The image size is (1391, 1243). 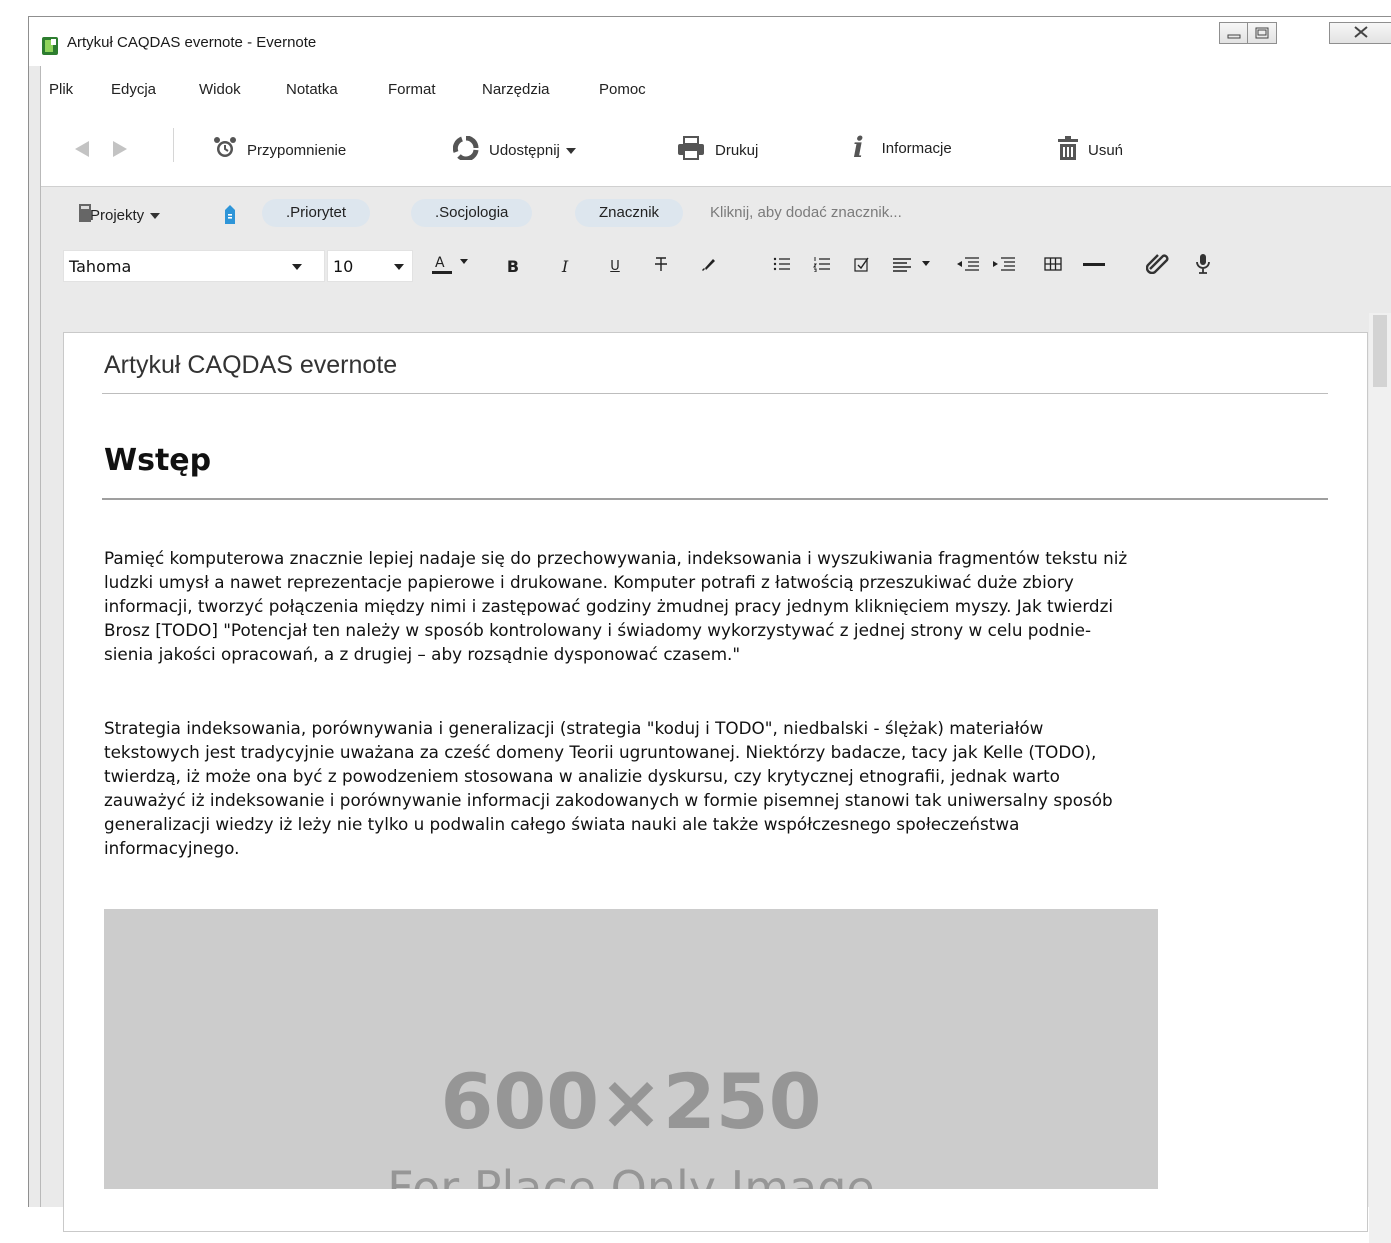 I want to click on italic-icon: I, so click(x=565, y=266).